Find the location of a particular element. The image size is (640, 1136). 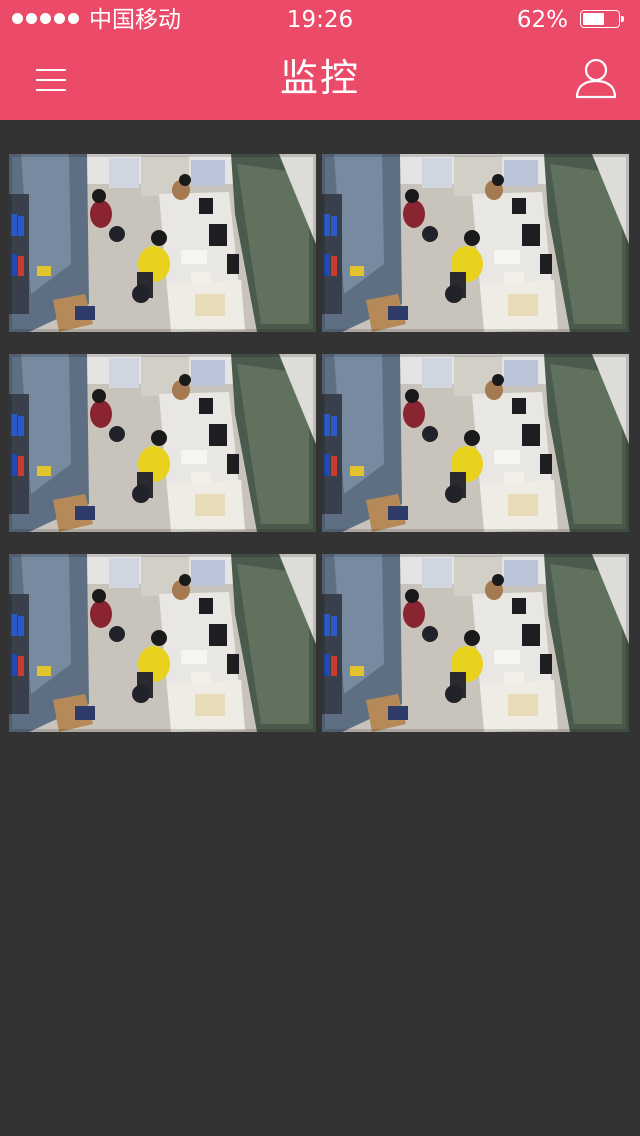

user-profile-button is located at coordinates (596, 78).